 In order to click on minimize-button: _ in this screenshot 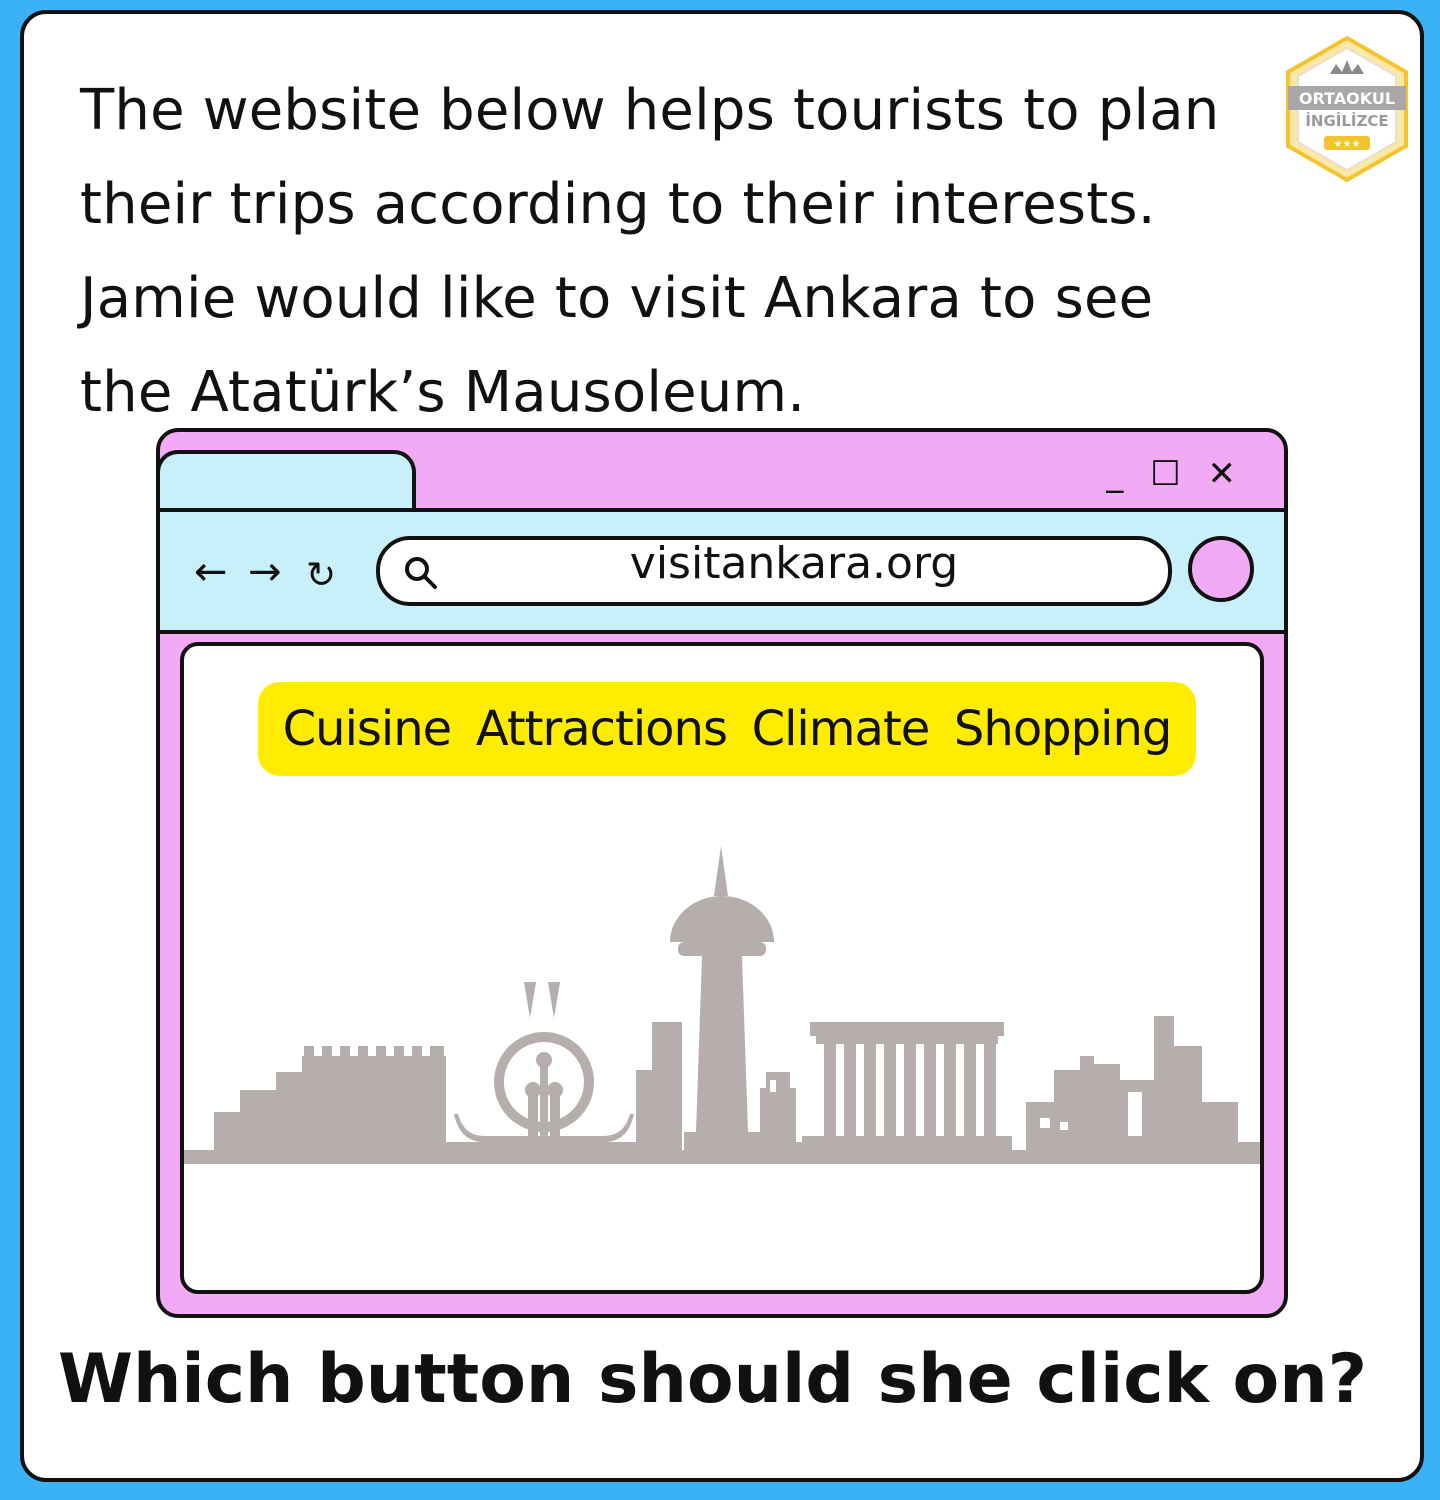, I will do `click(1118, 474)`.